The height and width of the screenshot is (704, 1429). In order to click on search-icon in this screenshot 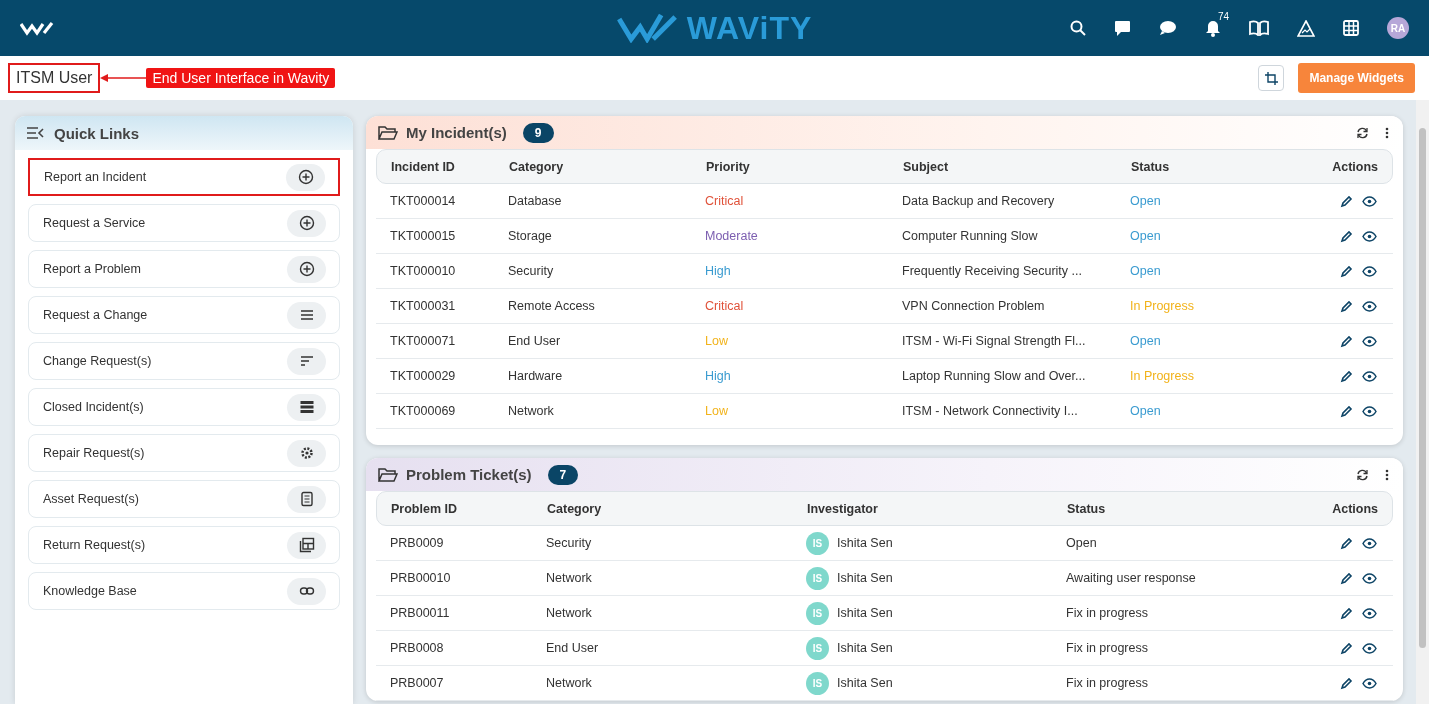, I will do `click(1078, 28)`.